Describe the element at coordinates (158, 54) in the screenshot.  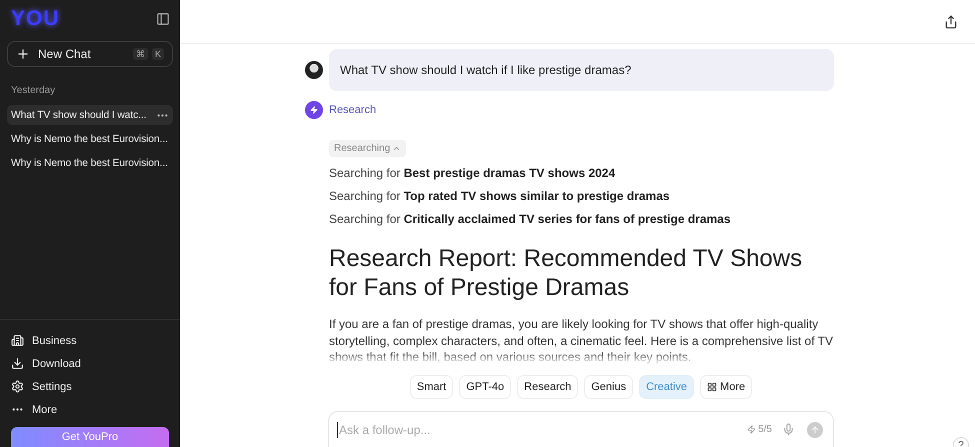
I see `shortcut-key: K` at that location.